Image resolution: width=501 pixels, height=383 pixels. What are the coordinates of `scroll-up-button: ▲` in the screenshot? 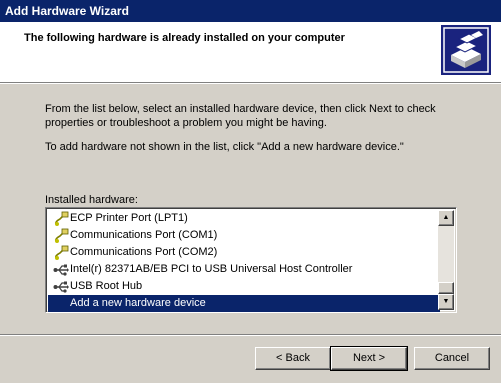 It's located at (446, 218).